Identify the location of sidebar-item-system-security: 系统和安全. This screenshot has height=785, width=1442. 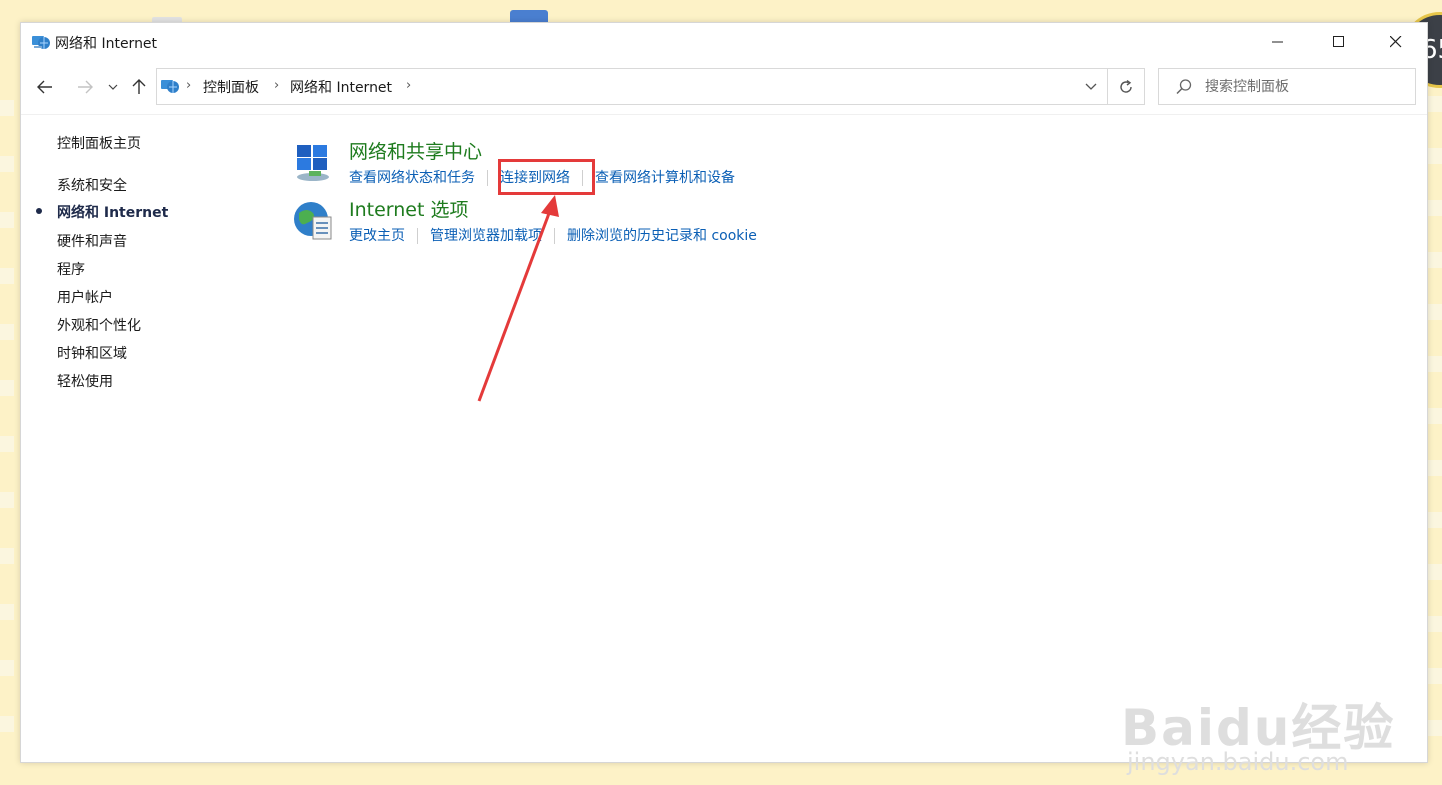
(92, 185).